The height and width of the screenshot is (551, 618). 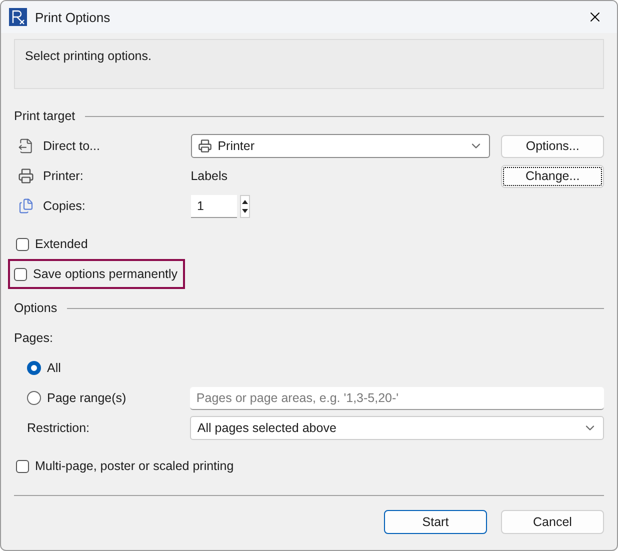 What do you see at coordinates (245, 206) in the screenshot?
I see `spin-arrows` at bounding box center [245, 206].